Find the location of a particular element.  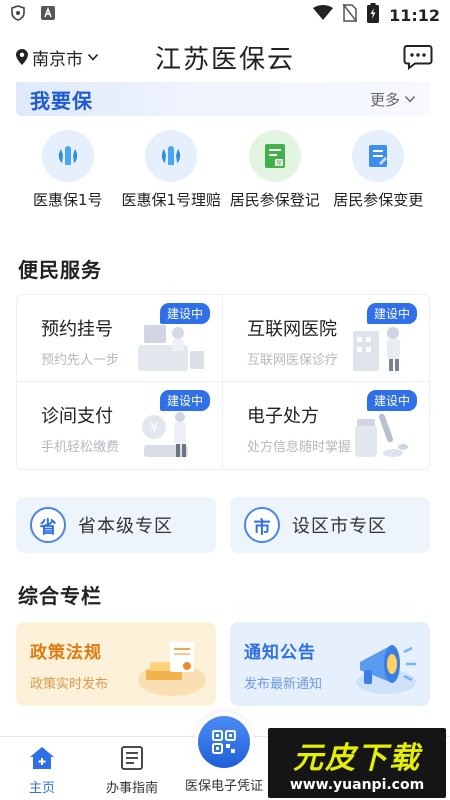

message-button is located at coordinates (418, 57).